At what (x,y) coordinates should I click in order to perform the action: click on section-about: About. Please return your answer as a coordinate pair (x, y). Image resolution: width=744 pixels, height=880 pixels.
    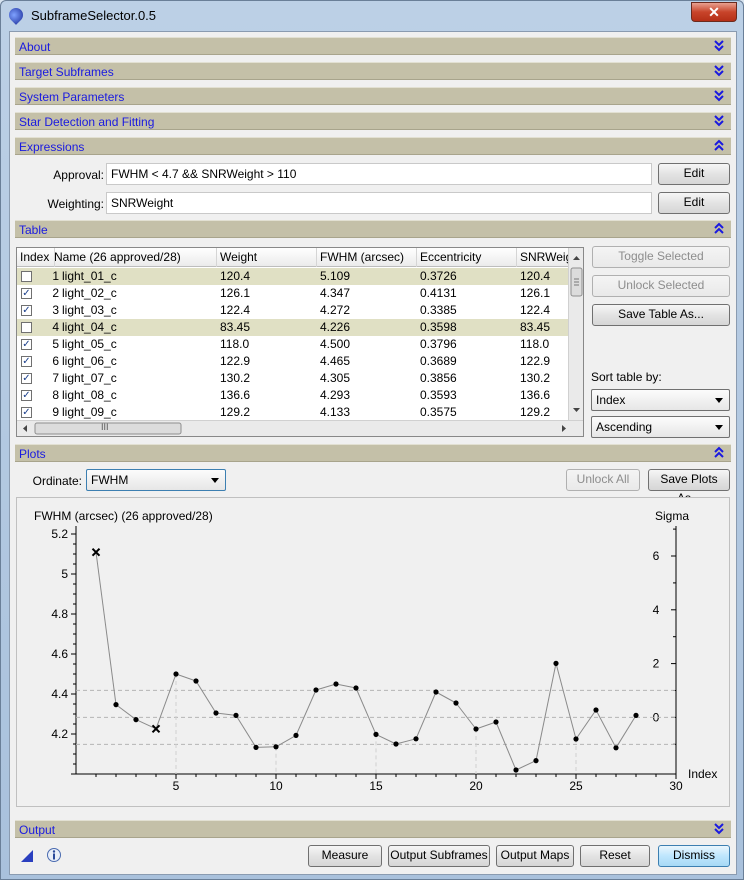
    Looking at the image, I should click on (373, 46).